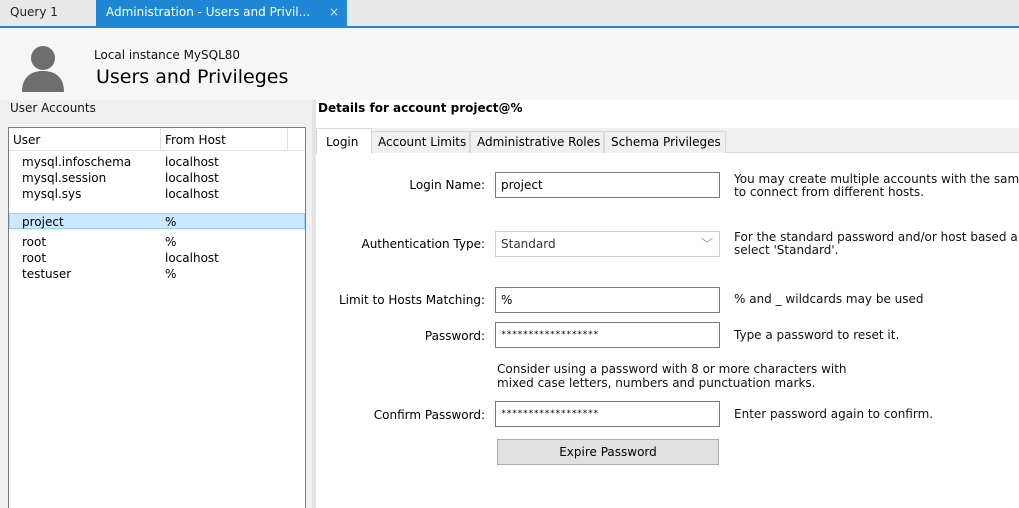  What do you see at coordinates (829, 192) in the screenshot?
I see `hint-line: to connect from different hosts.` at bounding box center [829, 192].